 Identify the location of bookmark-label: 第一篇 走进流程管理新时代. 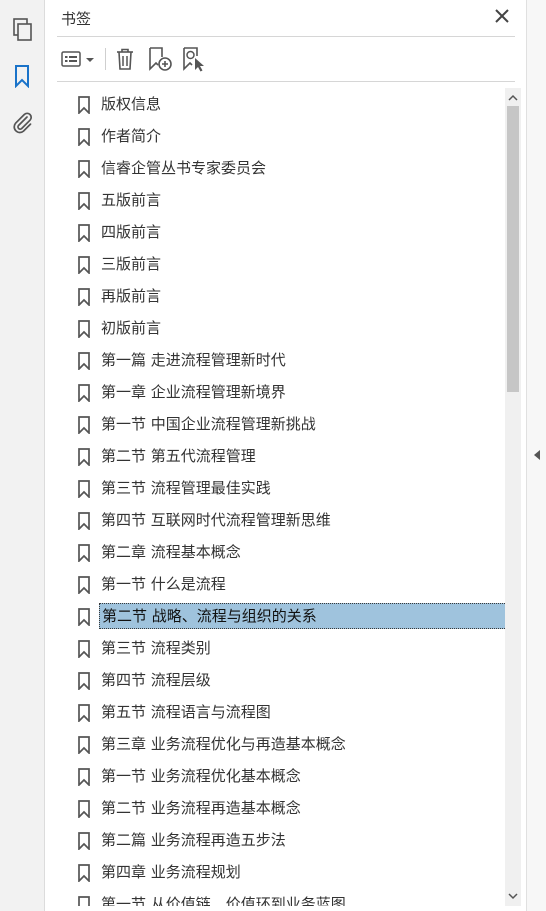
(193, 360).